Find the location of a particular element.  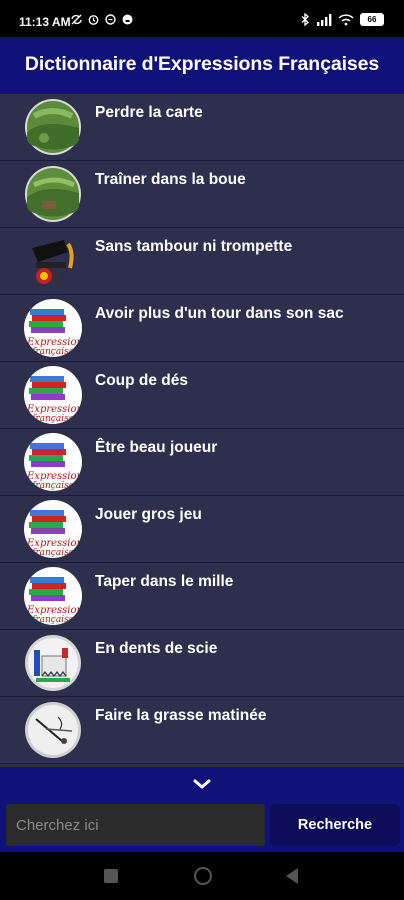

instruments-icon is located at coordinates (53, 261).